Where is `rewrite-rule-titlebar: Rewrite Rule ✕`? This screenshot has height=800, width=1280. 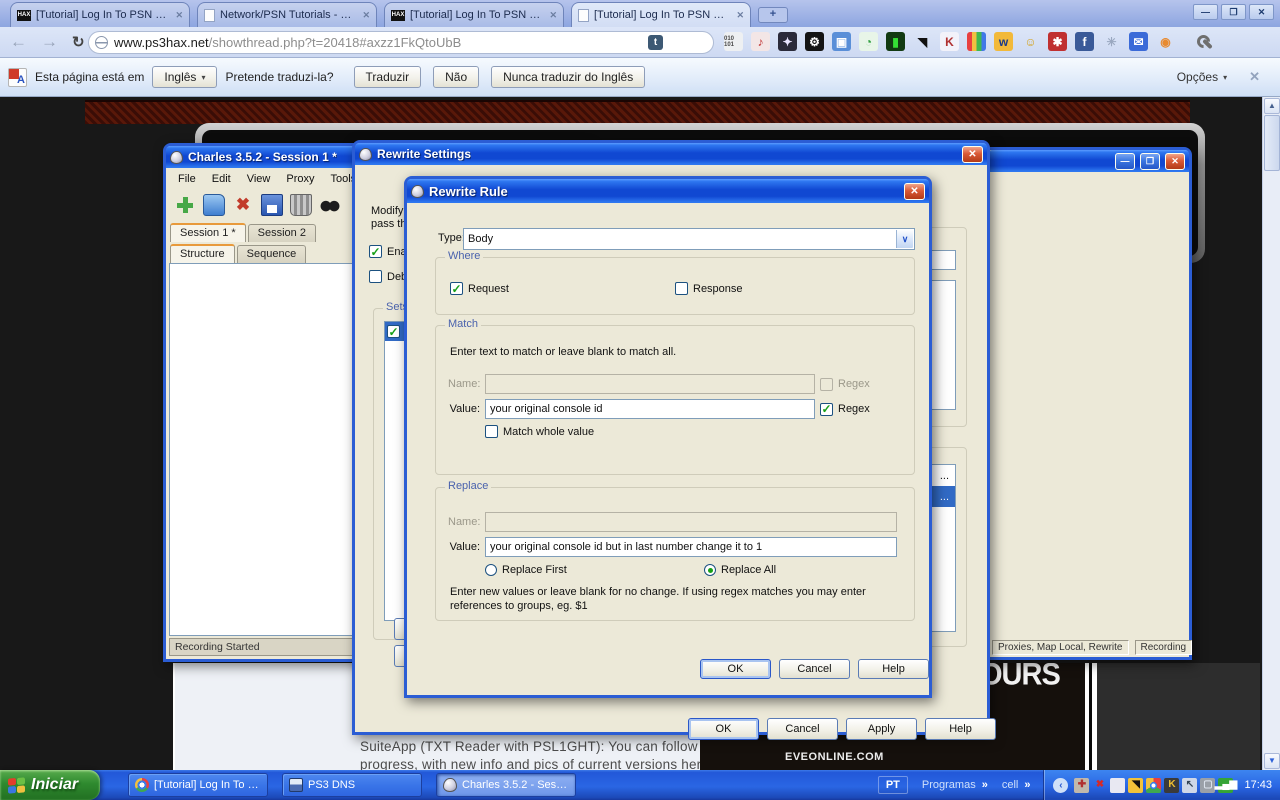 rewrite-rule-titlebar: Rewrite Rule ✕ is located at coordinates (668, 191).